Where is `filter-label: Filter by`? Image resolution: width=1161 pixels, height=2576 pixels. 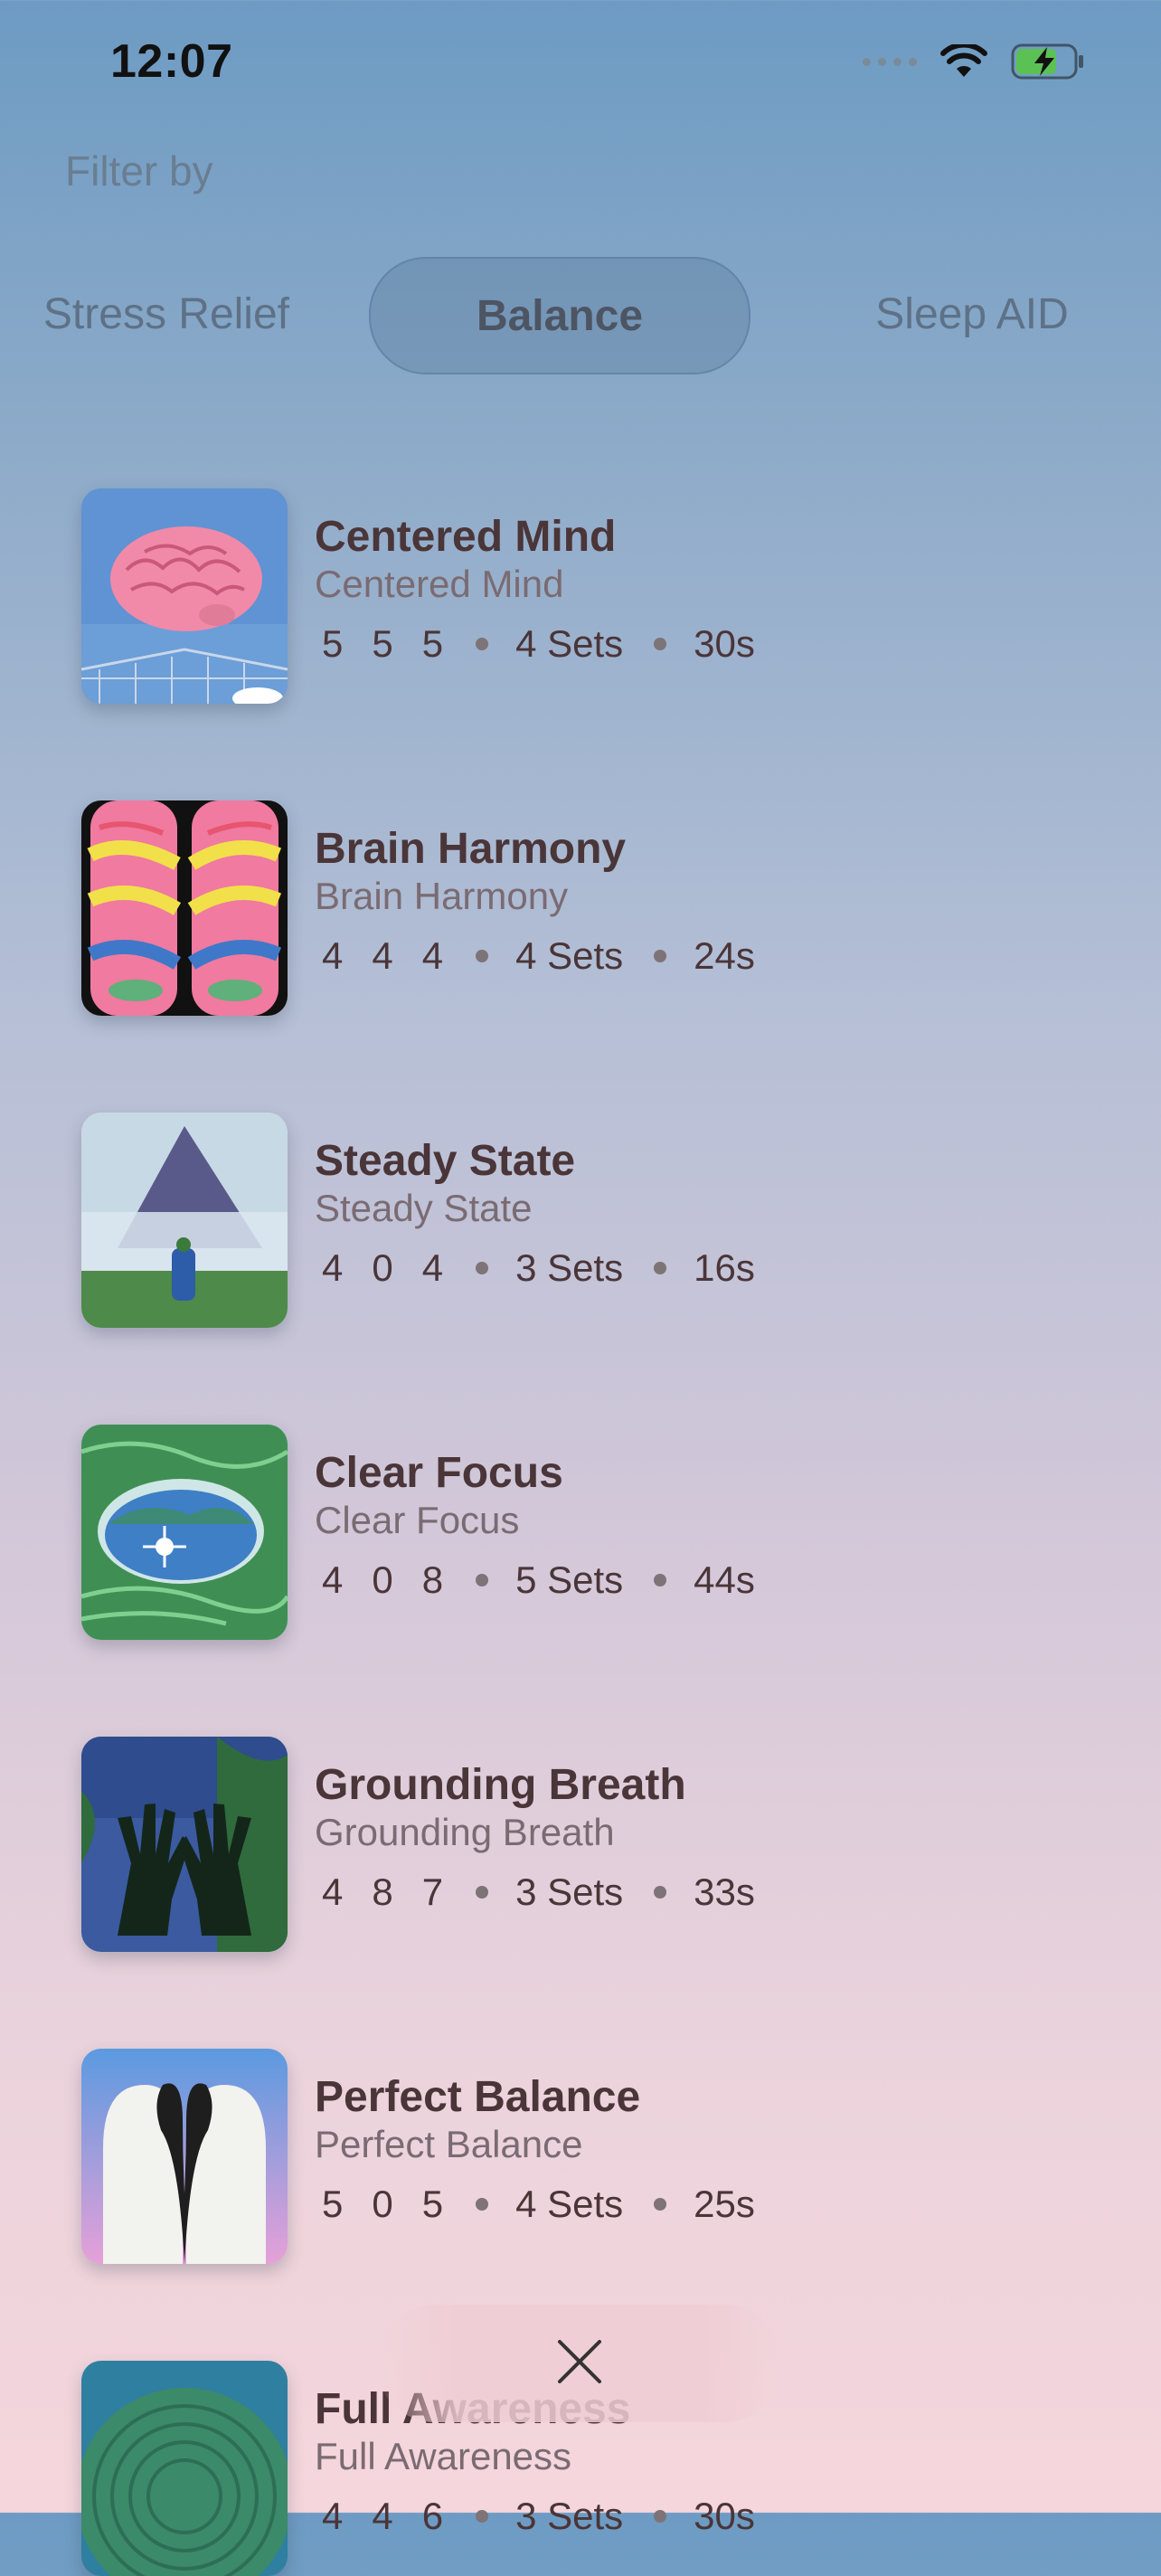 filter-label: Filter by is located at coordinates (139, 170).